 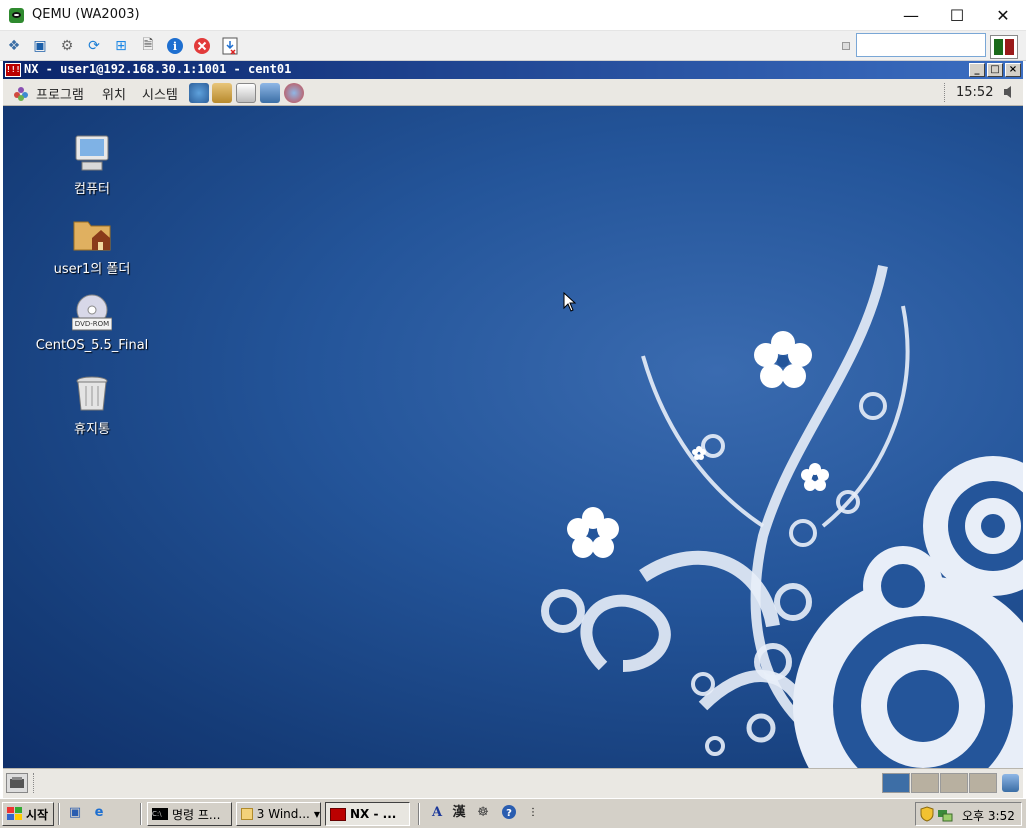 What do you see at coordinates (270, 93) in the screenshot?
I see `presentation-launcher-icon` at bounding box center [270, 93].